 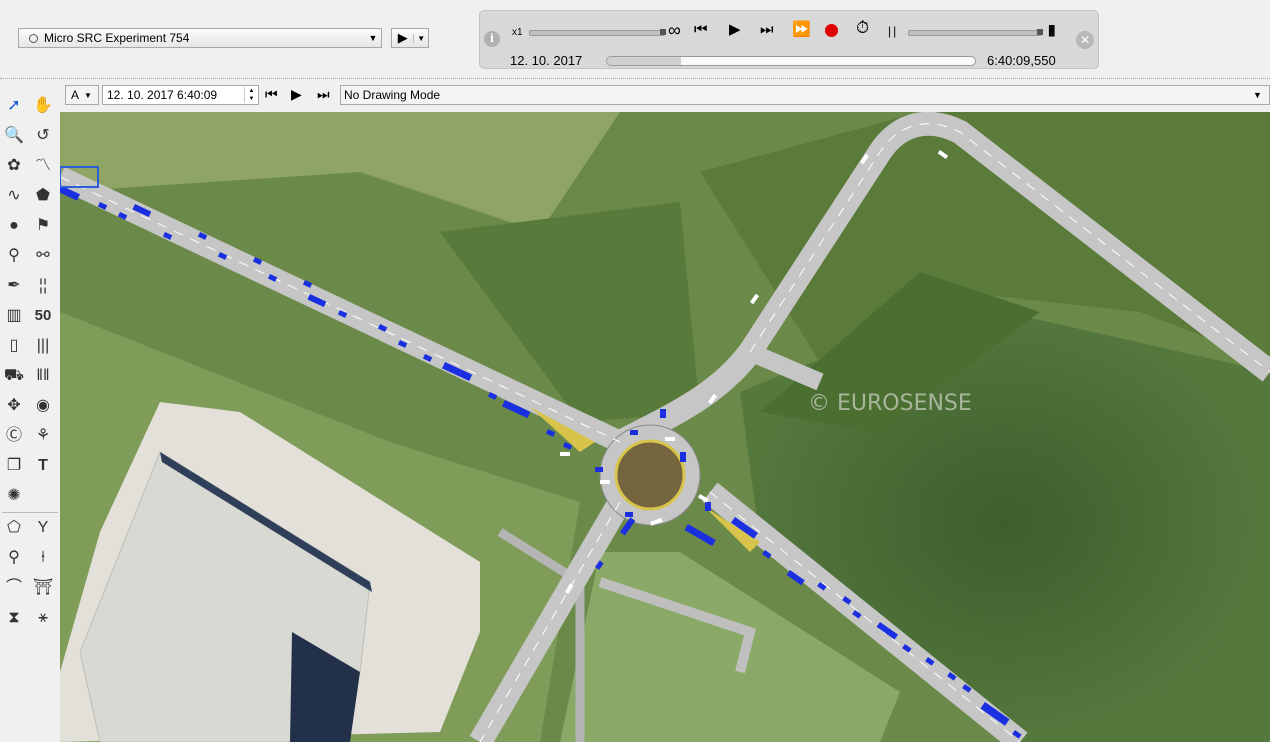 I want to click on crosswalk-icon: ▥, so click(x=14, y=316).